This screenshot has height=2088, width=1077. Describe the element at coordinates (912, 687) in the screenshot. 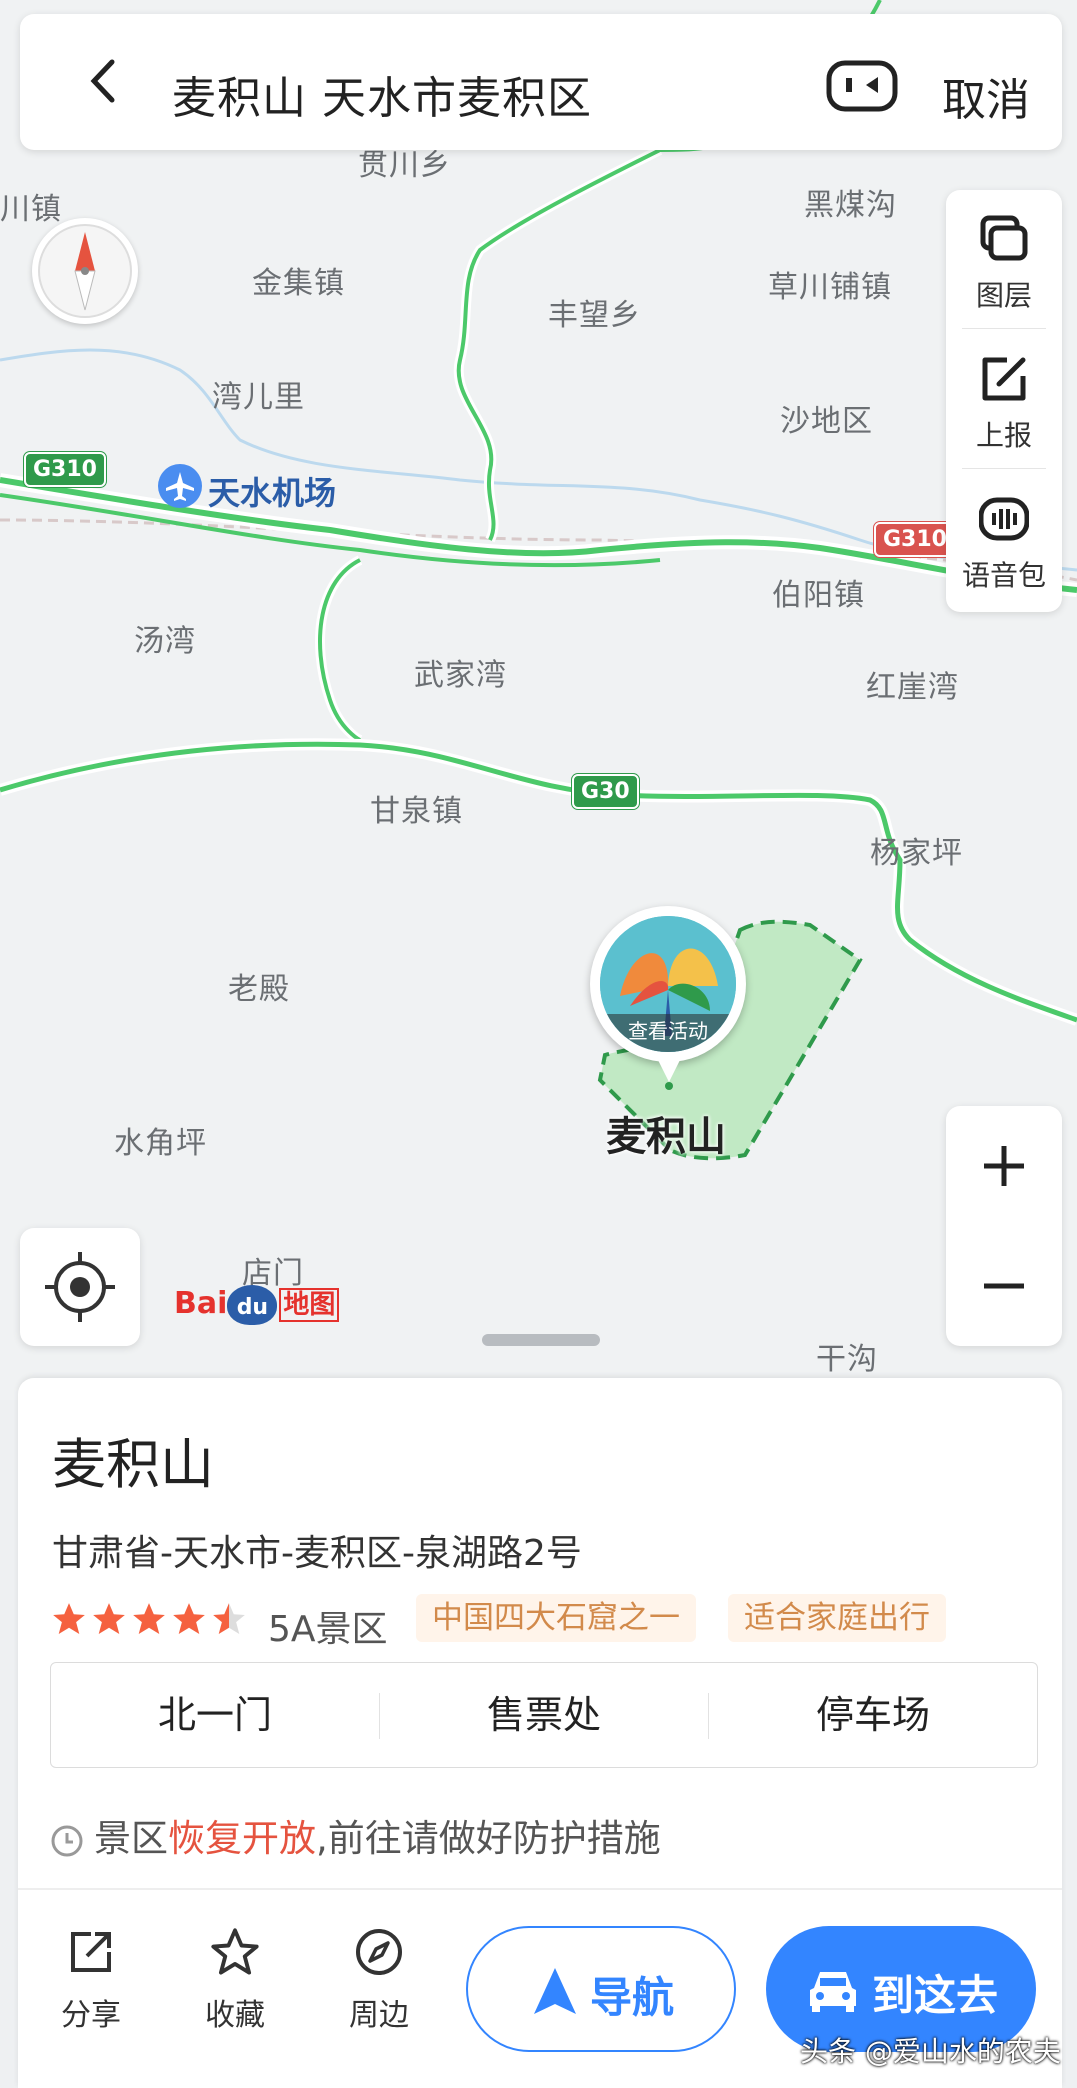

I see `map-place-label: 红崖湾` at that location.